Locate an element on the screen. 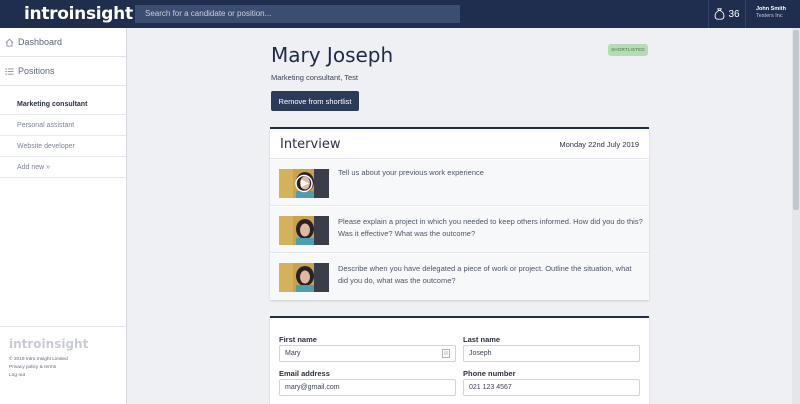 The height and width of the screenshot is (404, 800). footer-copyright: © 2019 Intro Insight Limited is located at coordinates (38, 359).